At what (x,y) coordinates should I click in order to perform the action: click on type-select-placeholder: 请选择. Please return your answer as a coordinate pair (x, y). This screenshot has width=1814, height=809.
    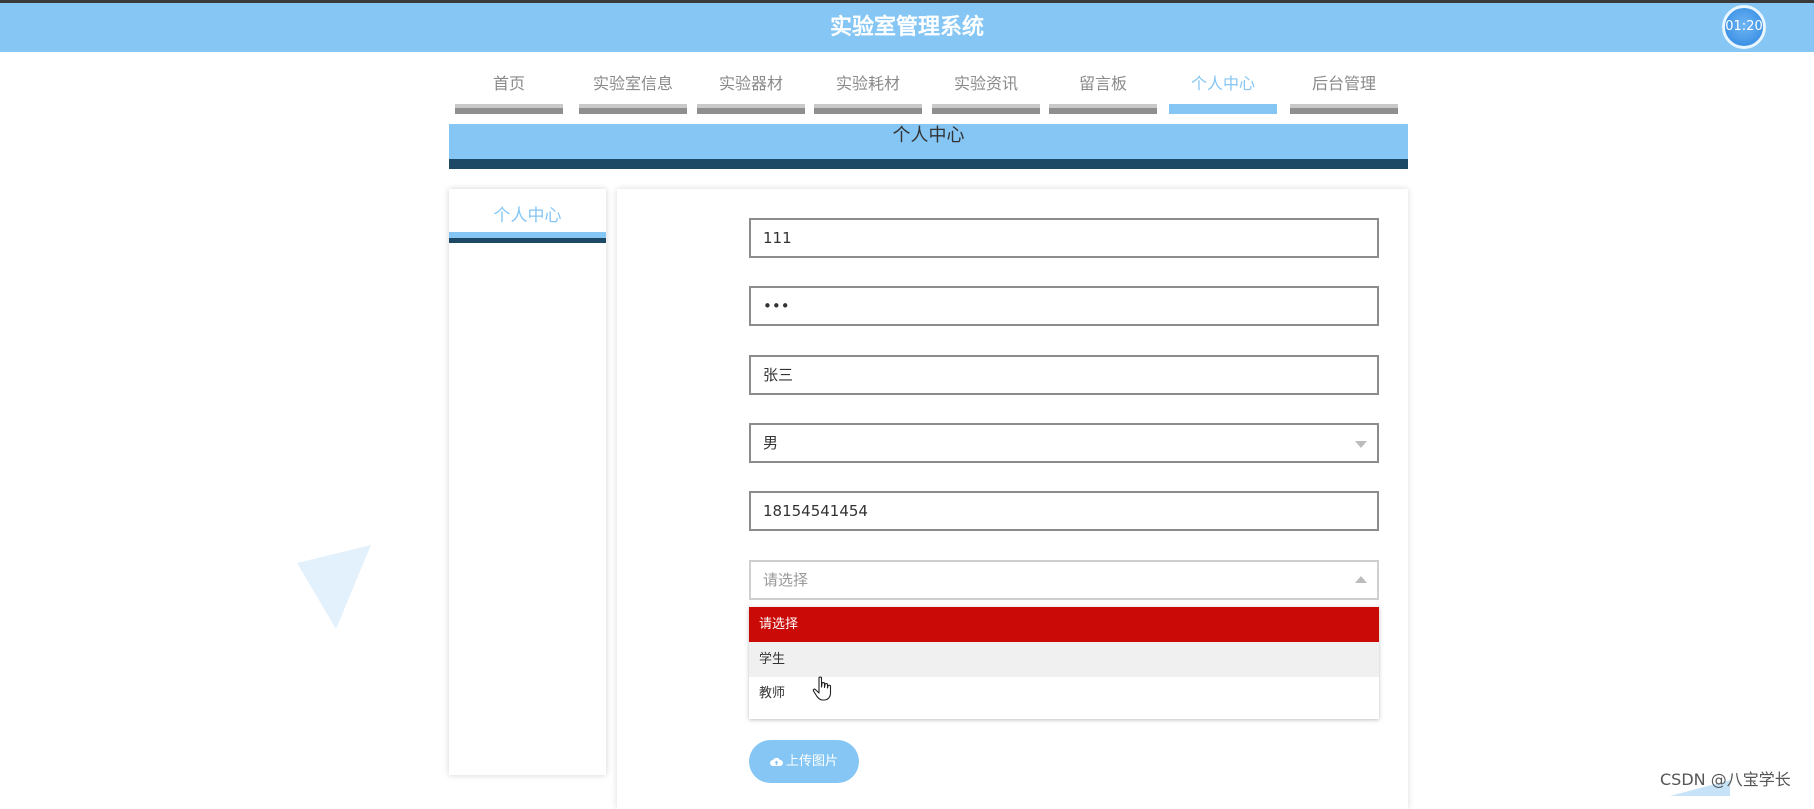
    Looking at the image, I should click on (786, 580).